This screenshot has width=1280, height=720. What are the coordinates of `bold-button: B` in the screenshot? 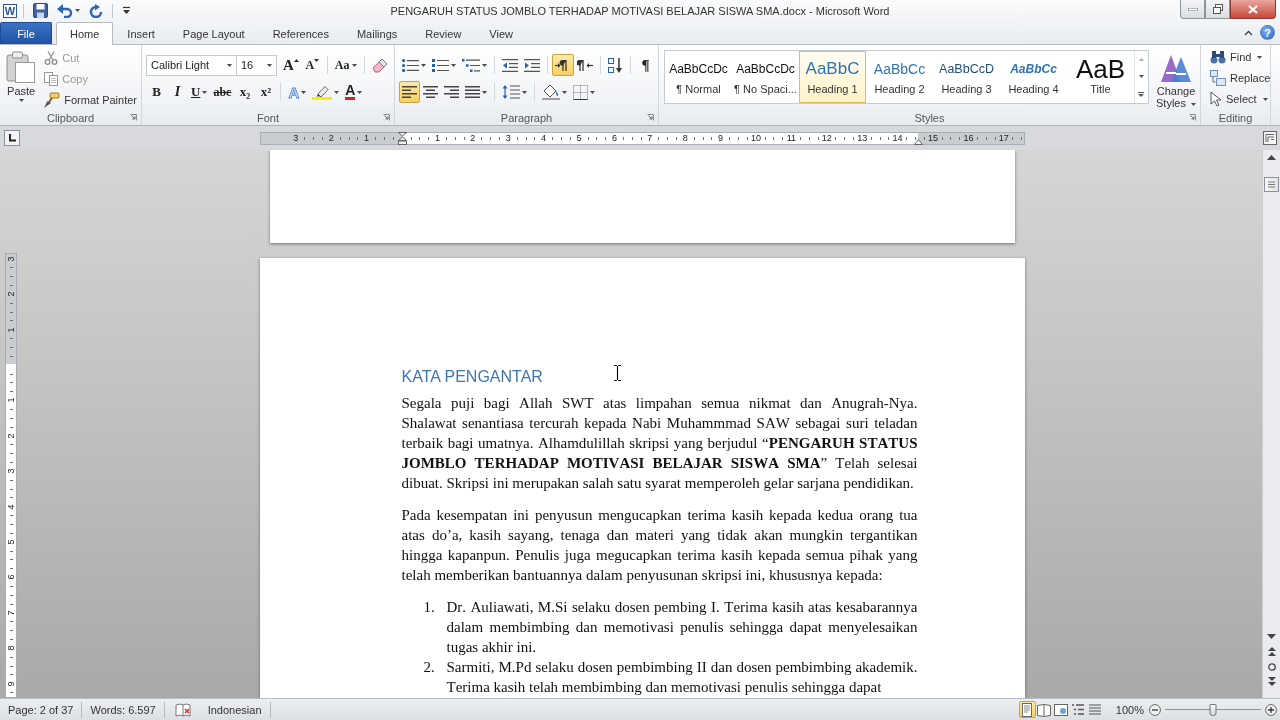 It's located at (156, 92).